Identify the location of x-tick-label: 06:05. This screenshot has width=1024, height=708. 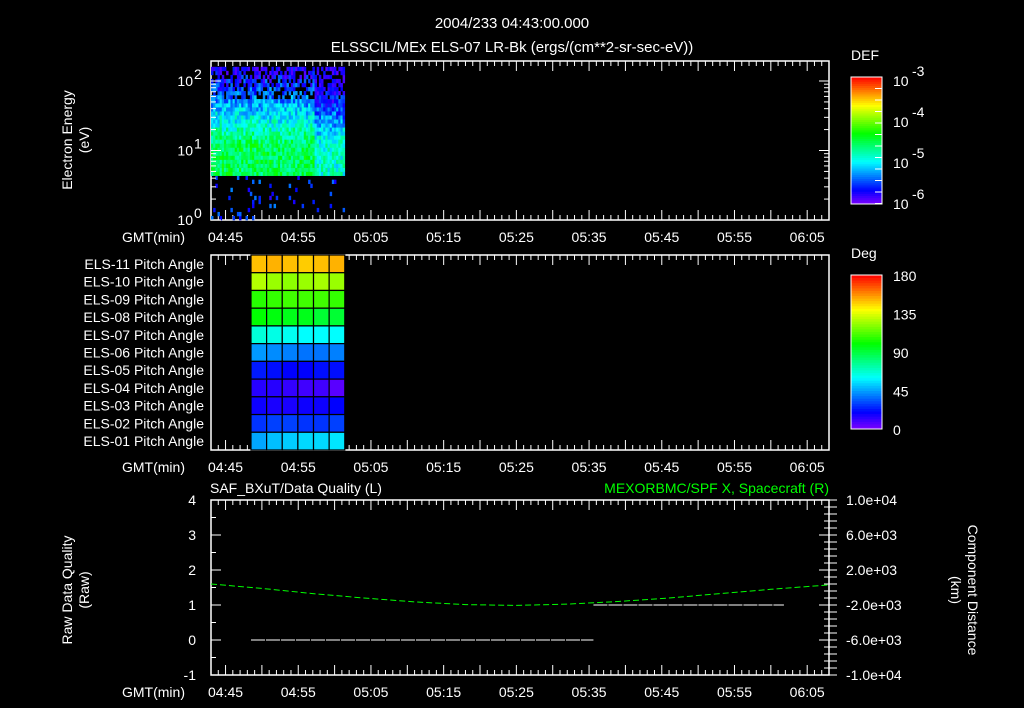
(807, 467).